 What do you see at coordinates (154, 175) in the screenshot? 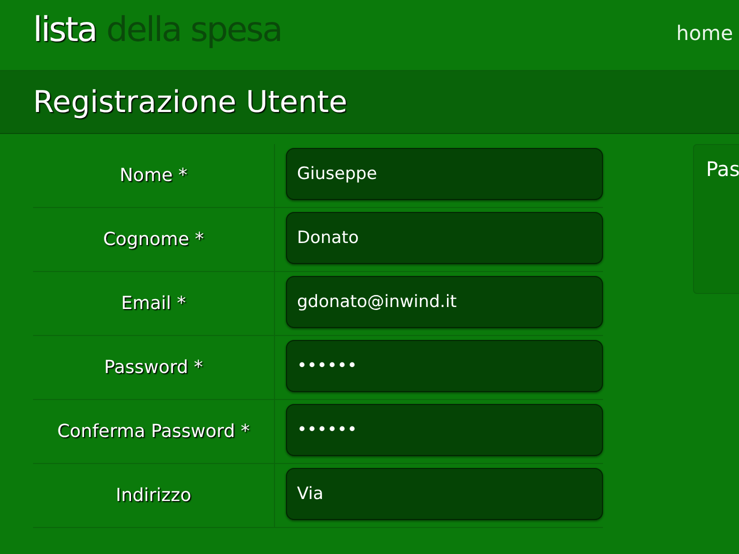
I see `field-label: Nome *` at bounding box center [154, 175].